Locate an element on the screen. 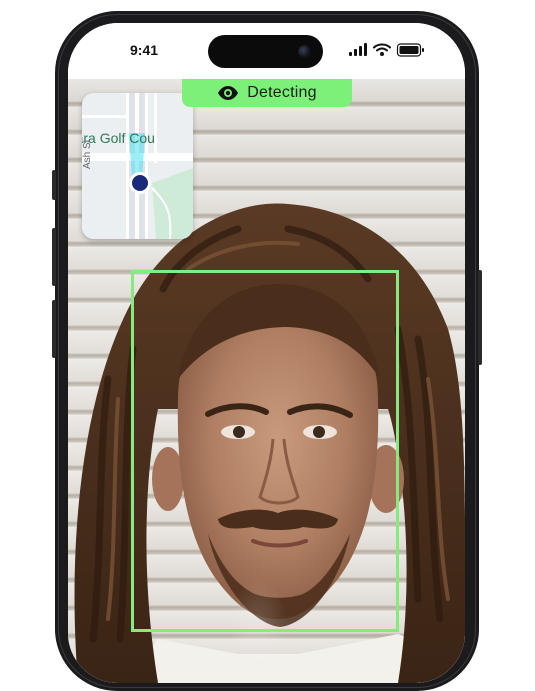  mini-map: ngara Golf Cou Ash St is located at coordinates (137, 166).